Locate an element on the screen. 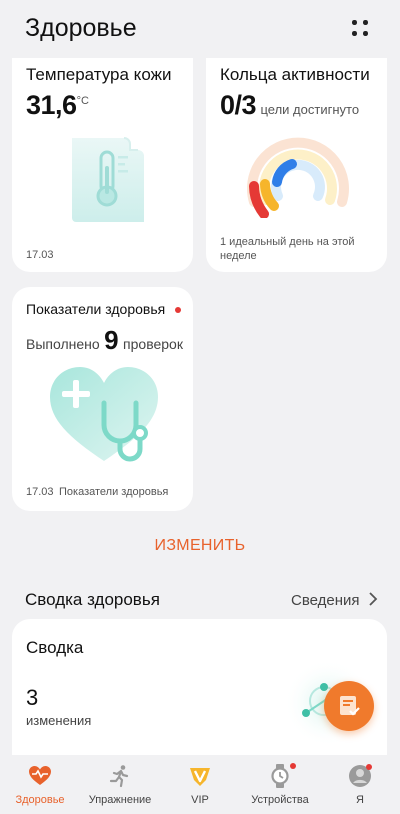 Image resolution: width=400 pixels, height=814 pixels. header: Здоровье is located at coordinates (200, 29).